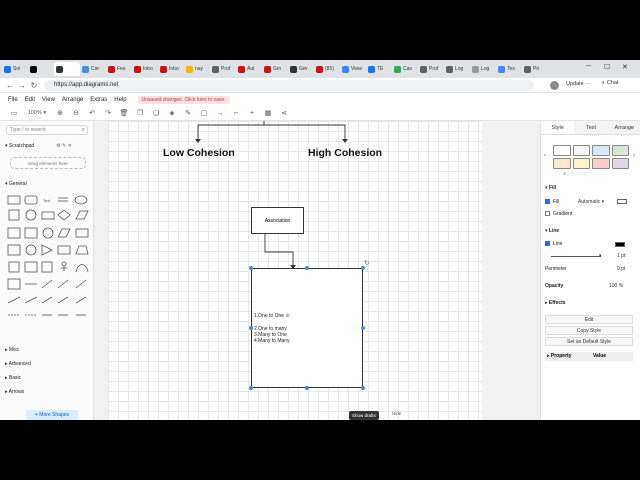  Describe the element at coordinates (124, 113) in the screenshot. I see `delete-icon: 🗑` at that location.